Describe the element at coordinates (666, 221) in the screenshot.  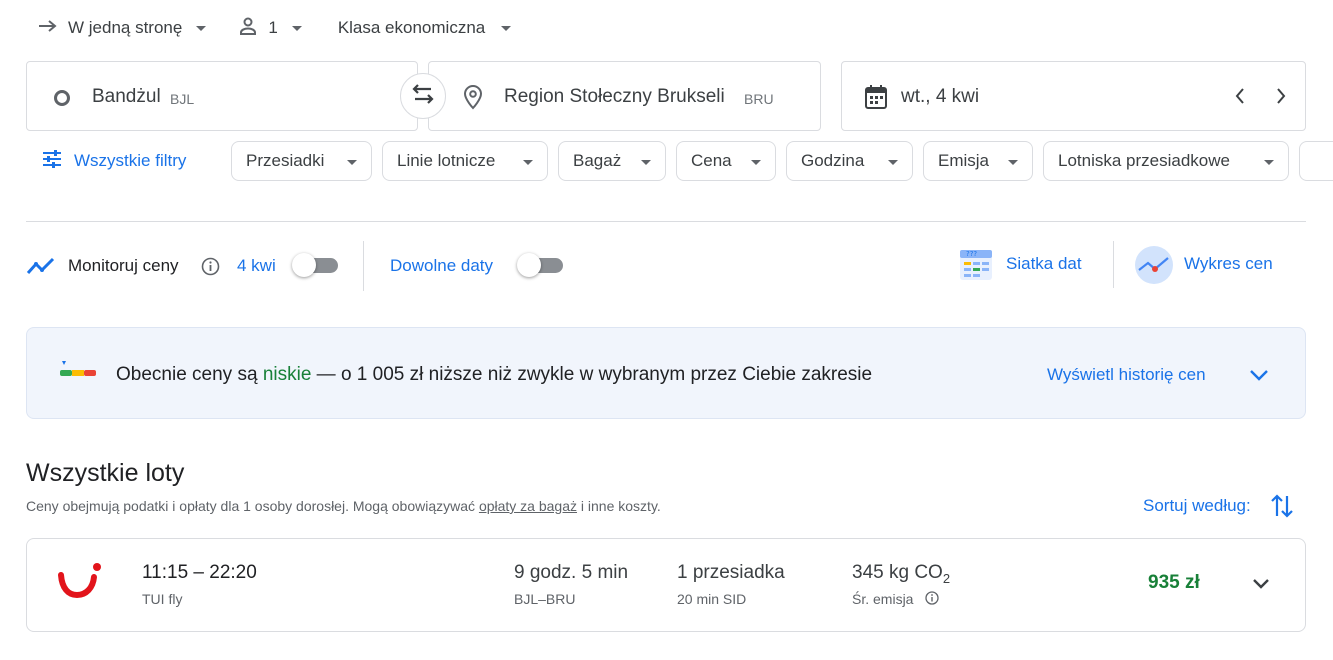
I see `divider` at that location.